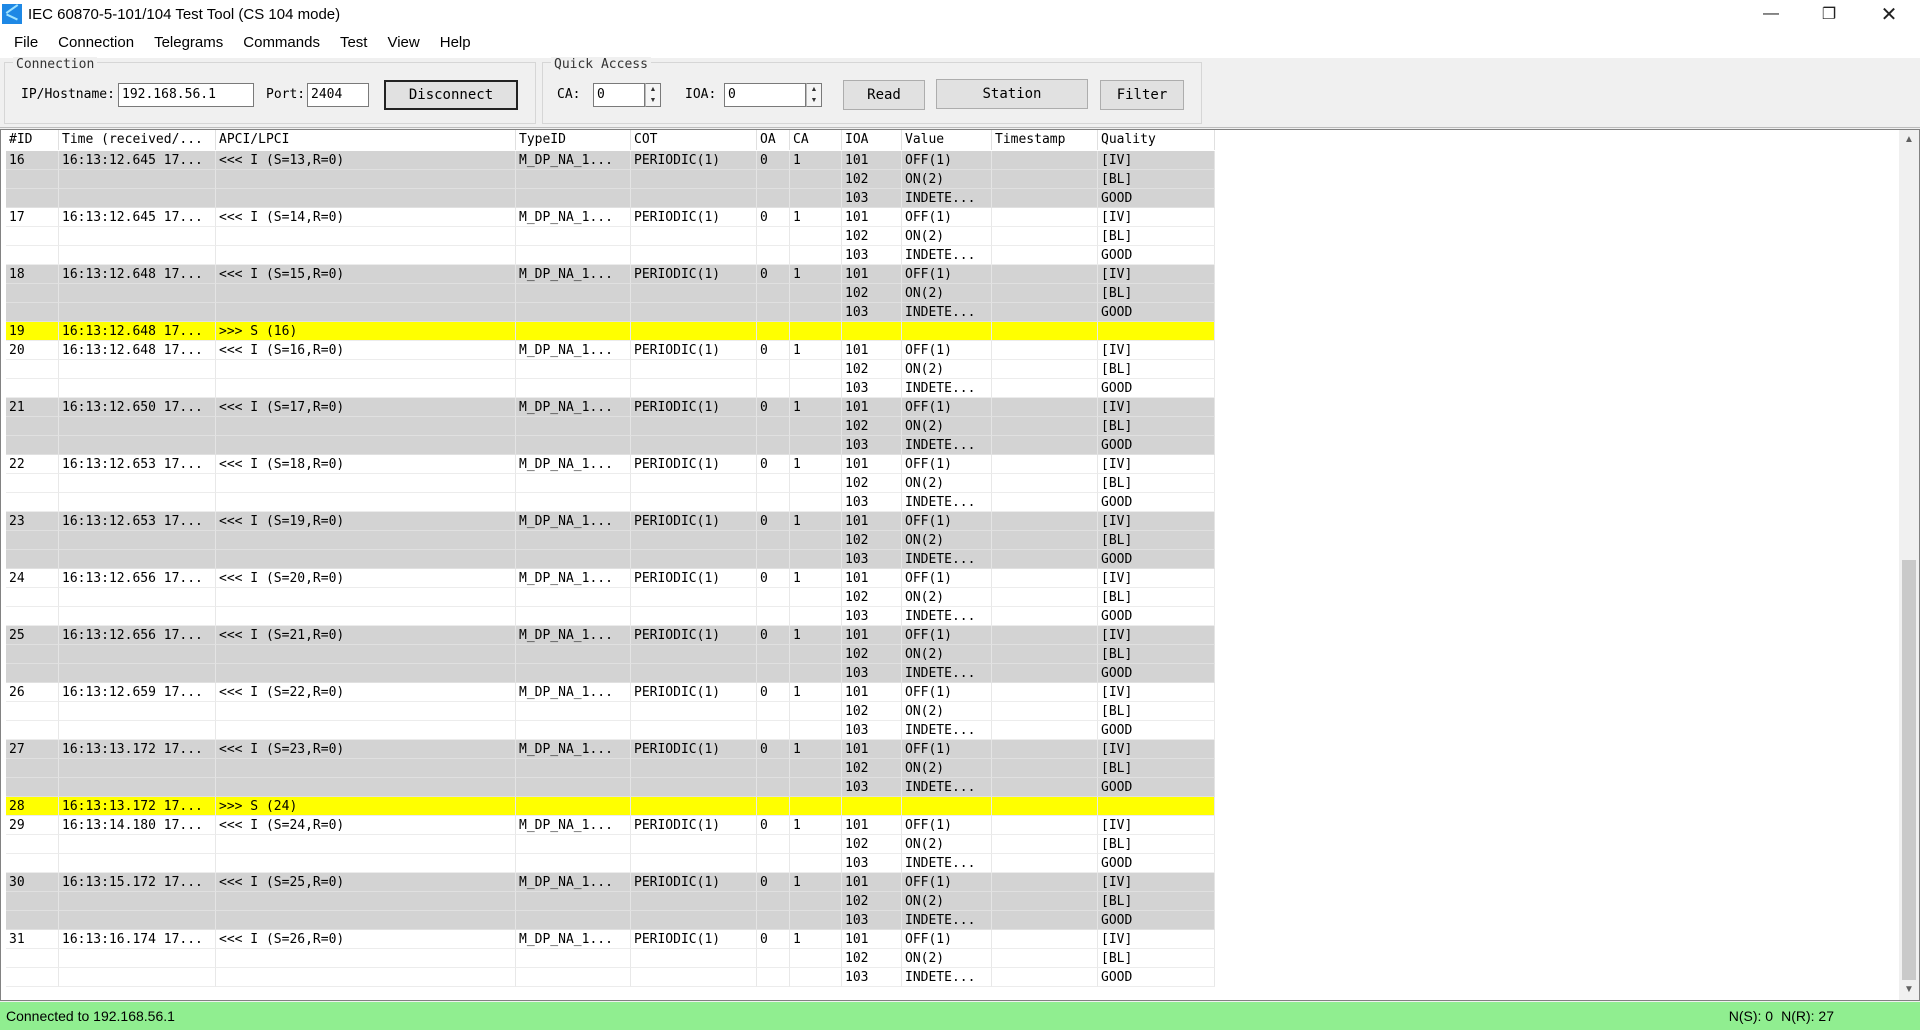 This screenshot has width=1920, height=1030. What do you see at coordinates (24, 43) in the screenshot?
I see `menu-file: File` at bounding box center [24, 43].